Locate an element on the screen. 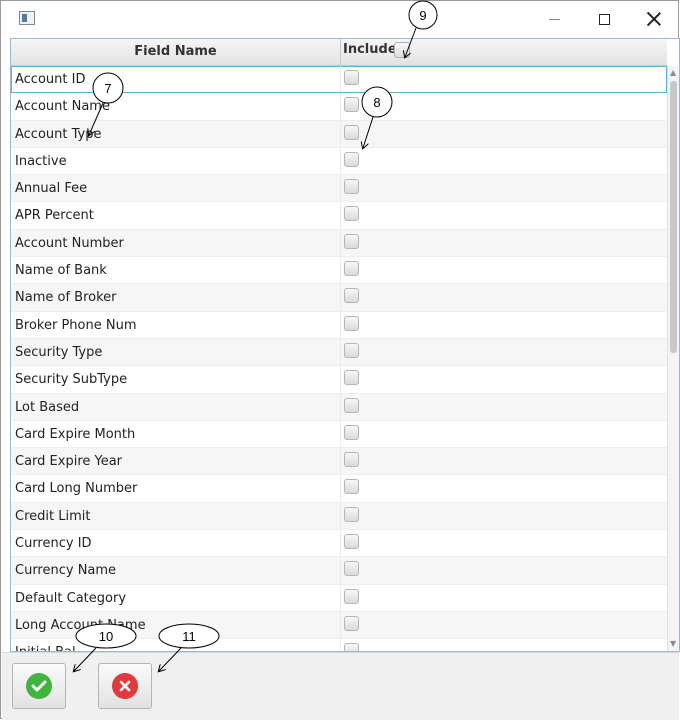 The width and height of the screenshot is (680, 720). ok-button is located at coordinates (39, 686).